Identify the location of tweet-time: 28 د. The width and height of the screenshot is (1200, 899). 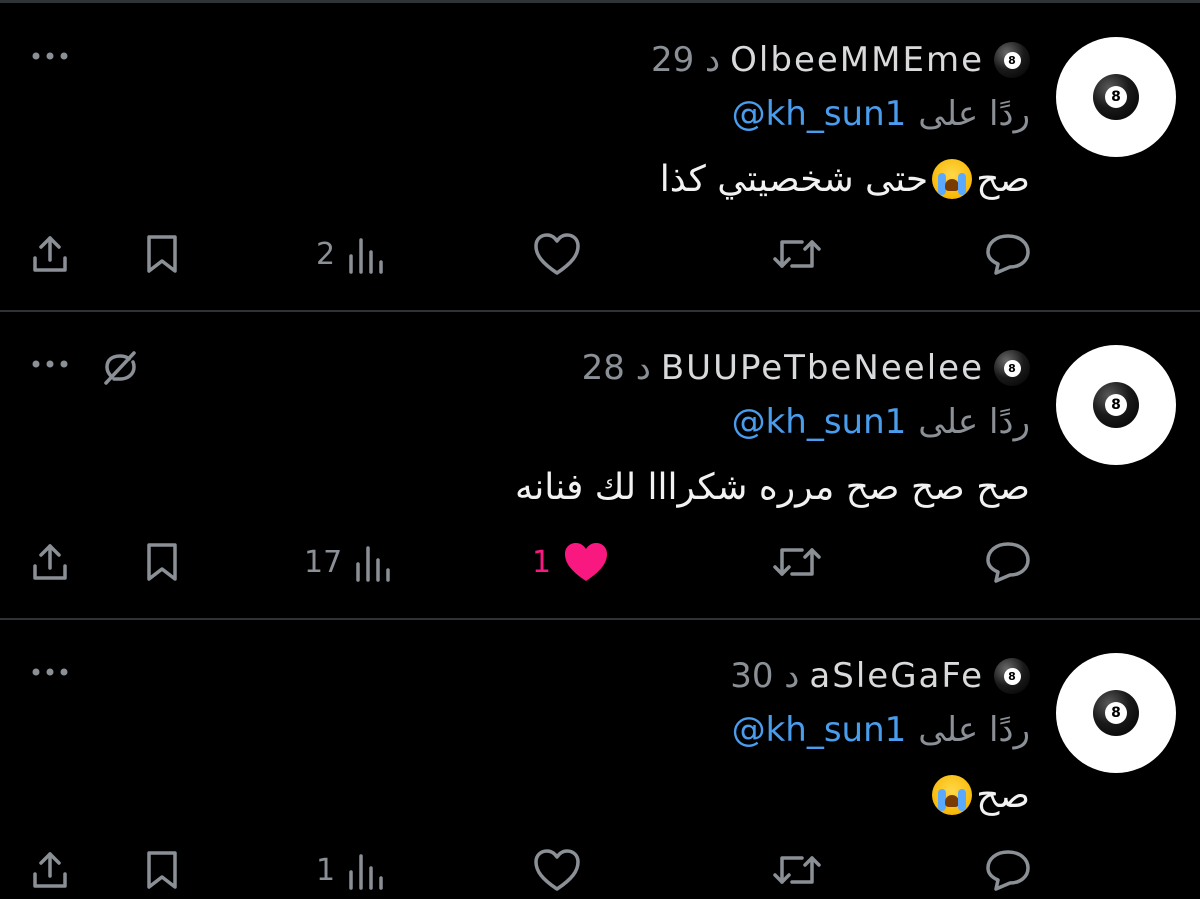
(616, 368).